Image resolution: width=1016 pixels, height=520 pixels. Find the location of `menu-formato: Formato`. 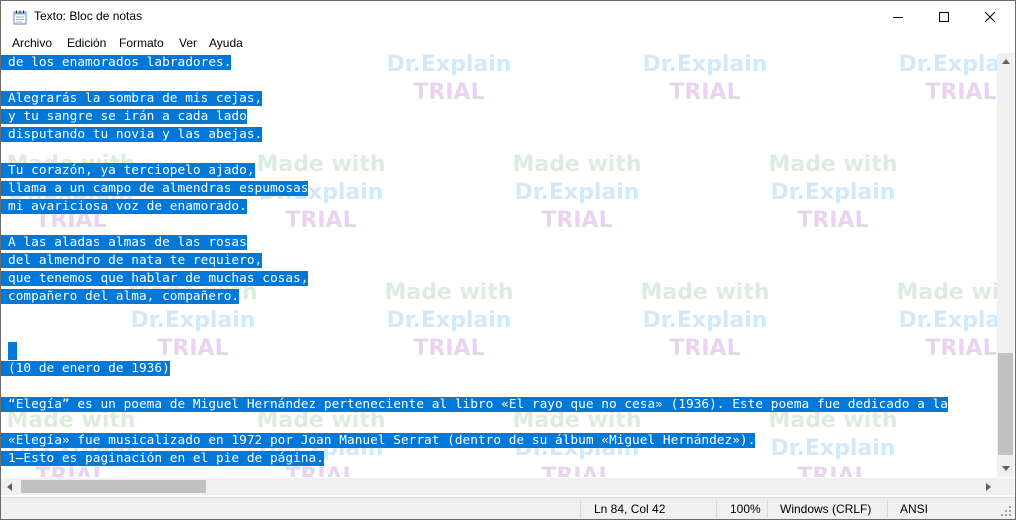

menu-formato: Formato is located at coordinates (141, 43).